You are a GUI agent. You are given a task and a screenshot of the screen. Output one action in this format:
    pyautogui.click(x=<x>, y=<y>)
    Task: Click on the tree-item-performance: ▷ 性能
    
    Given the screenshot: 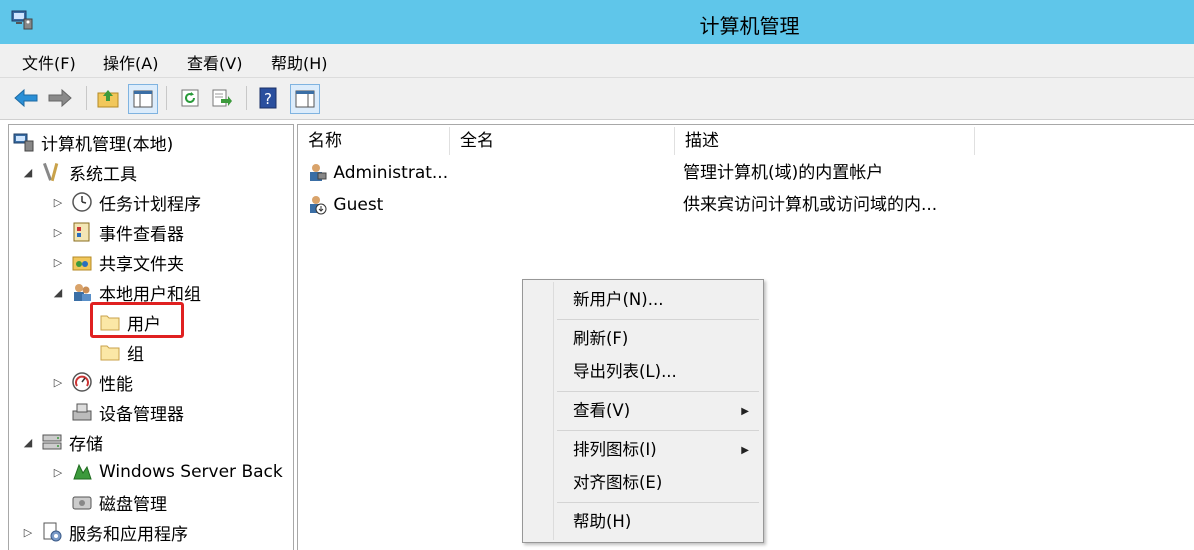 What is the action you would take?
    pyautogui.click(x=92, y=382)
    